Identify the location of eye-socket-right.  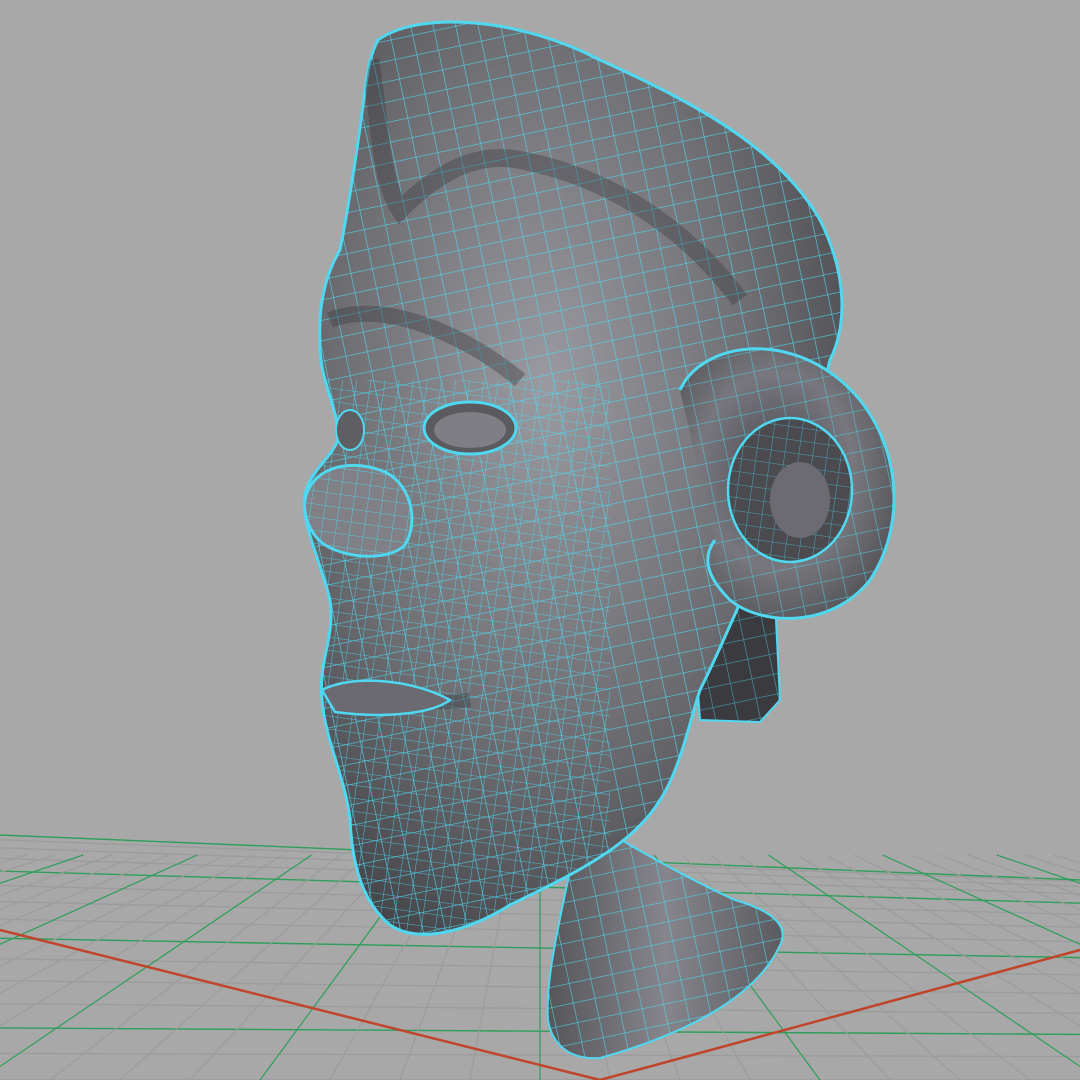
(470, 428).